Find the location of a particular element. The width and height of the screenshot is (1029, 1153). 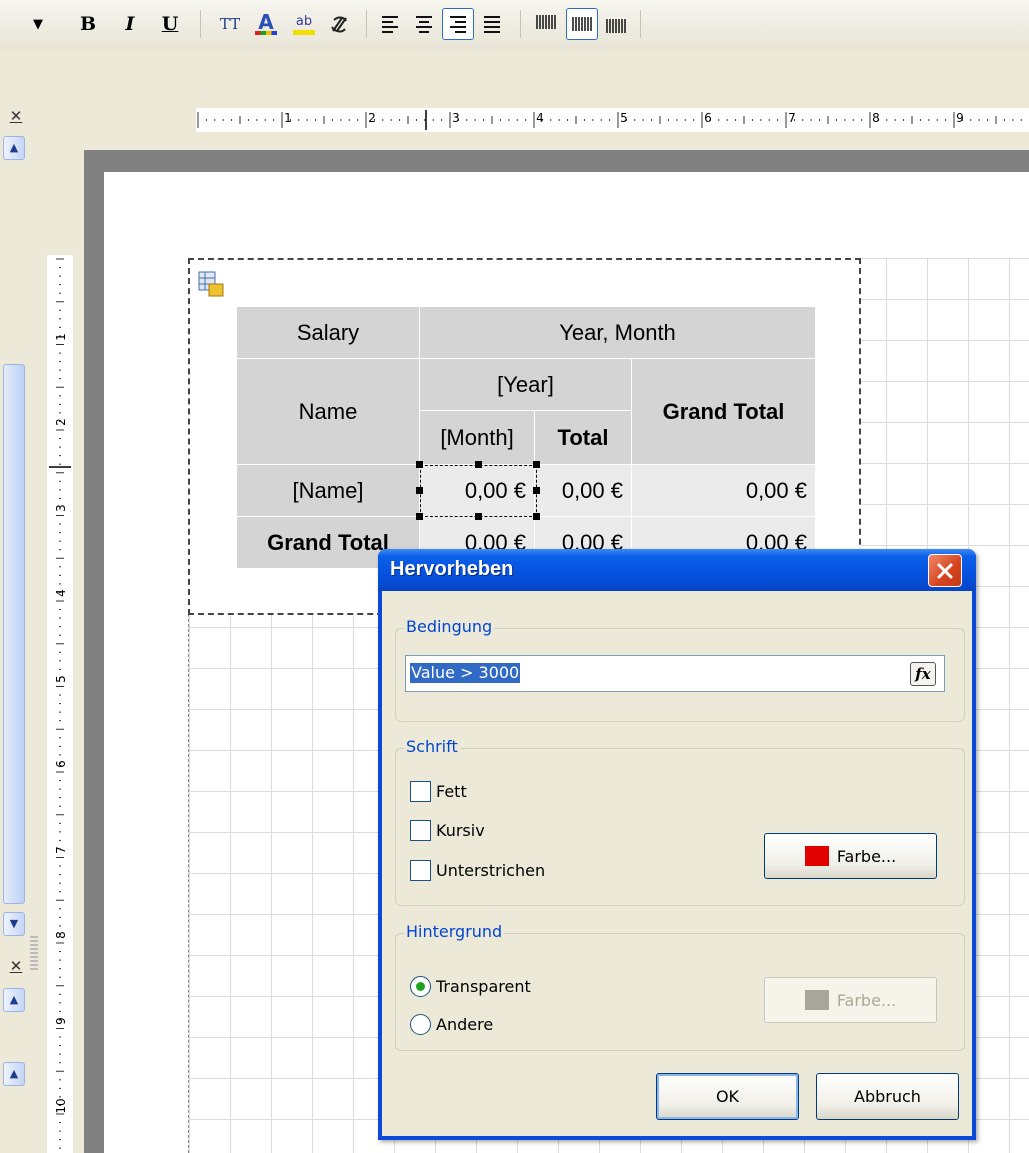

italic-checkbox-label: Kursiv is located at coordinates (460, 831).